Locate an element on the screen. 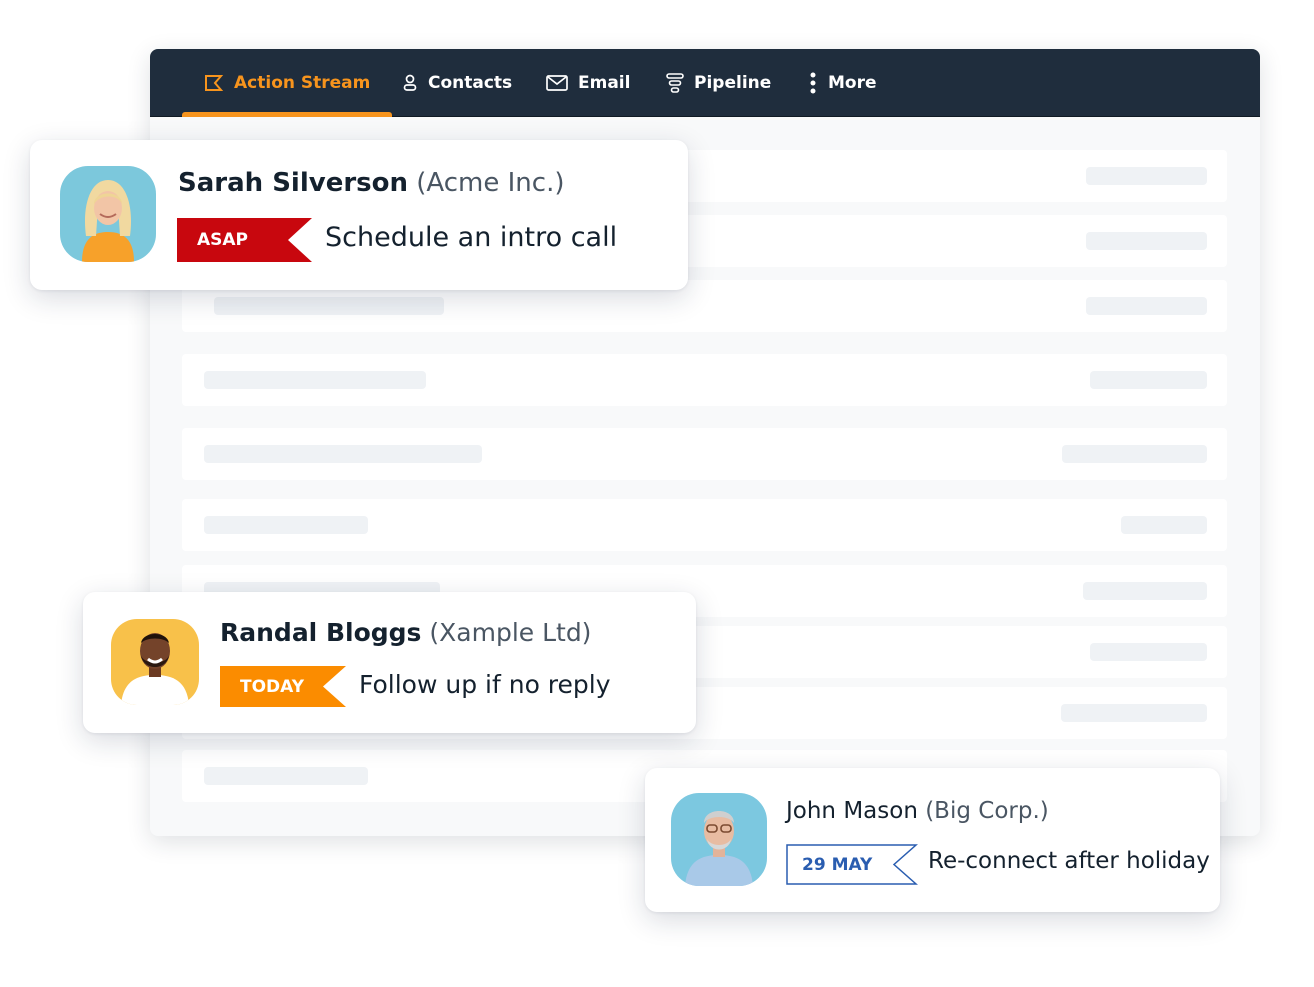  task-description: Re-connect after holiday is located at coordinates (1069, 861).